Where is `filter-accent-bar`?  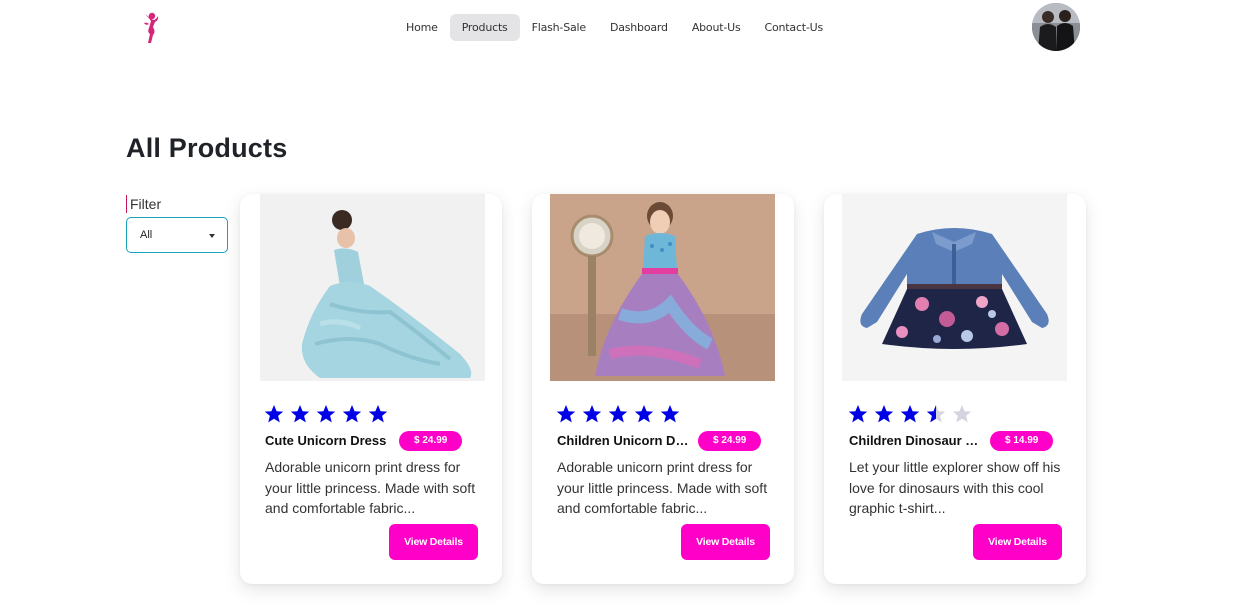
filter-accent-bar is located at coordinates (126, 204).